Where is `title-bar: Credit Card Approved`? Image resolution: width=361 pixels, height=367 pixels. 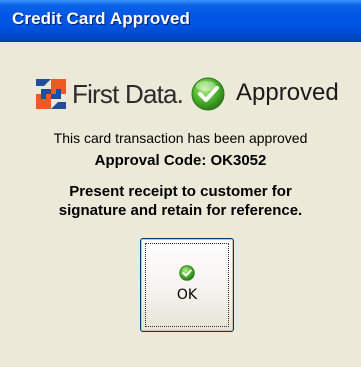 title-bar: Credit Card Approved is located at coordinates (180, 21).